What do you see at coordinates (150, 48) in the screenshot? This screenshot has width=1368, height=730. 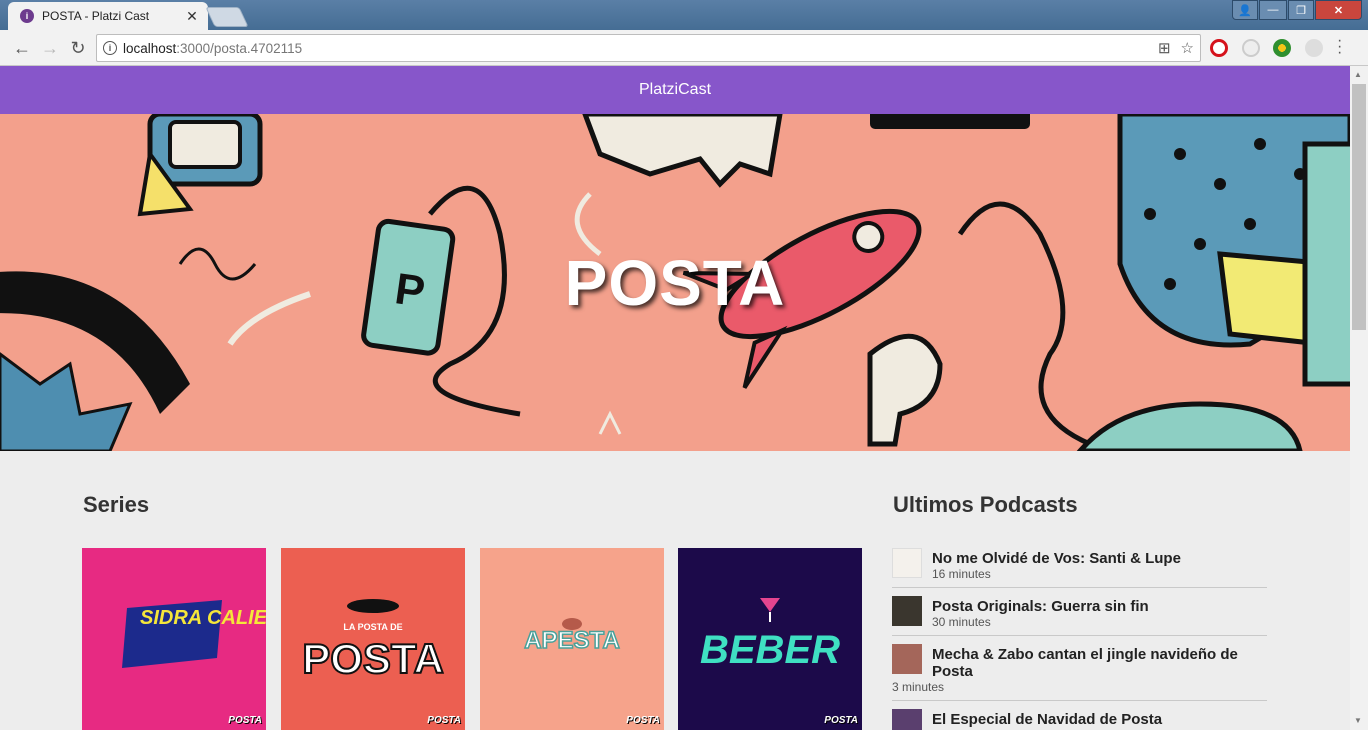 I see `url-host: localhost` at bounding box center [150, 48].